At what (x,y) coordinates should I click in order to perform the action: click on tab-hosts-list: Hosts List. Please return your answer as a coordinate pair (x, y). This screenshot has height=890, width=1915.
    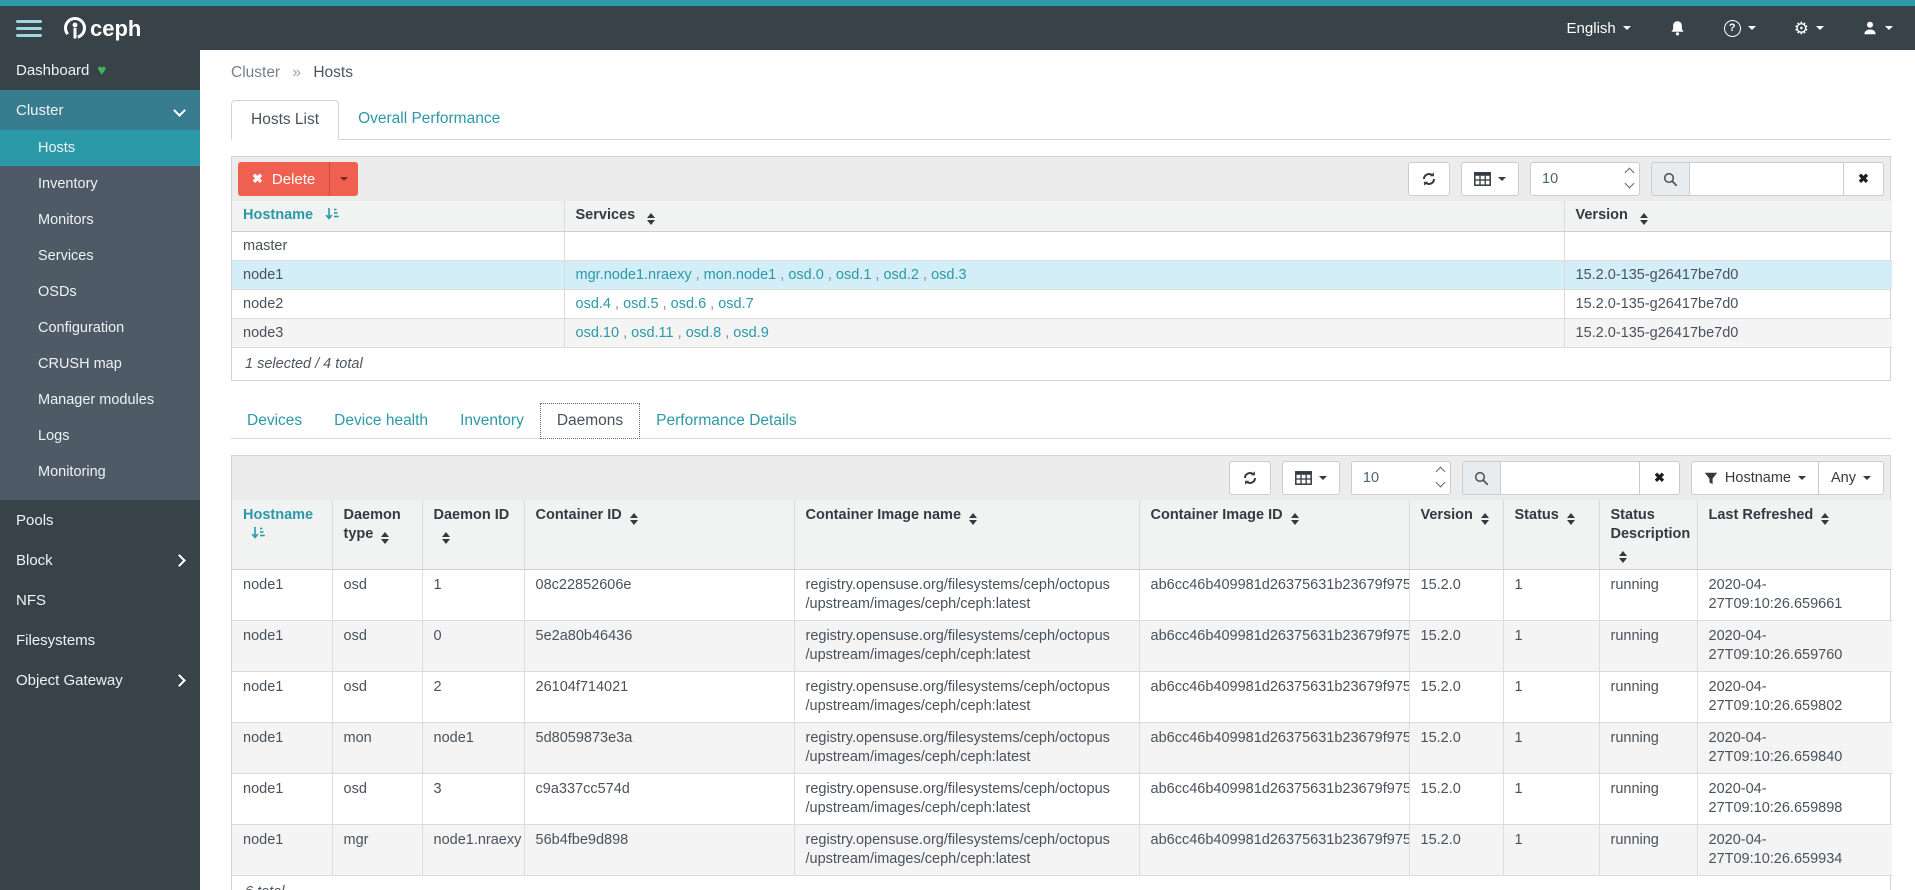
    Looking at the image, I should click on (285, 120).